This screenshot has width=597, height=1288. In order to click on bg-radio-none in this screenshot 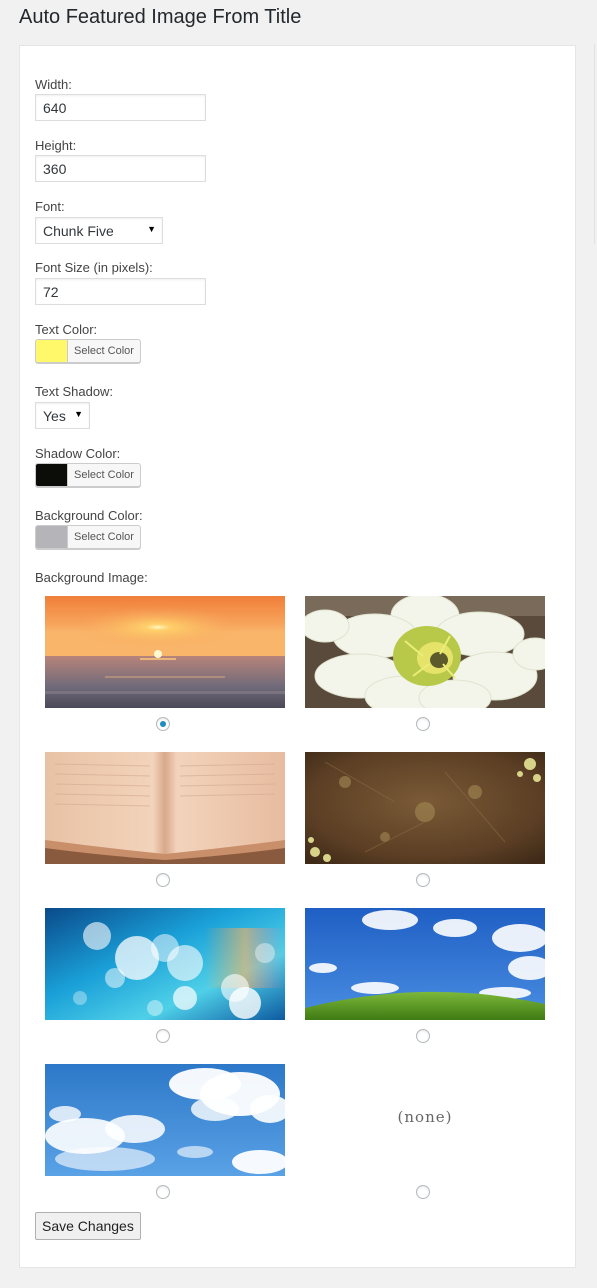, I will do `click(423, 1192)`.